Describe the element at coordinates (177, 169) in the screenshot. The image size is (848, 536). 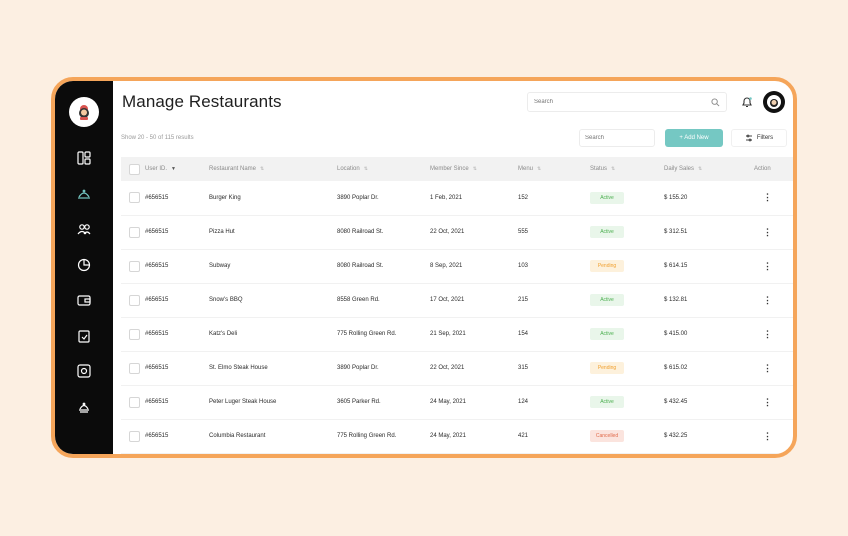
I see `column-header-user-id: User ID. ▼` at that location.